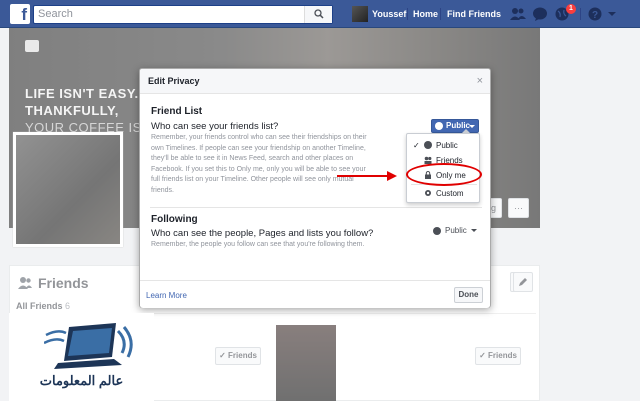  I want to click on laptop-icon, so click(88, 346).